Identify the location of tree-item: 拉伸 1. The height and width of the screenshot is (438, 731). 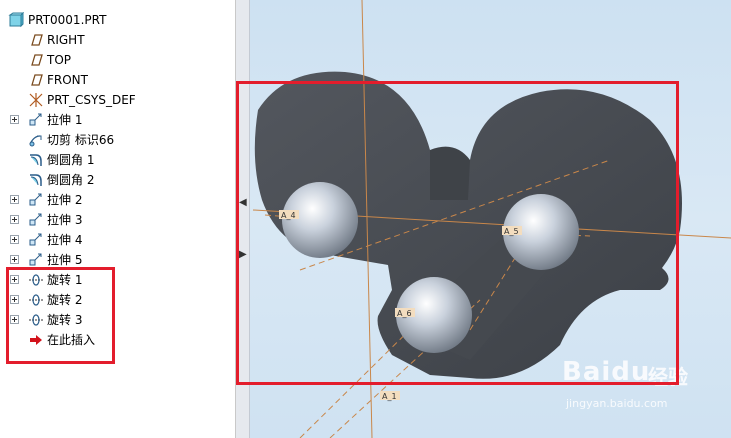
(118, 120).